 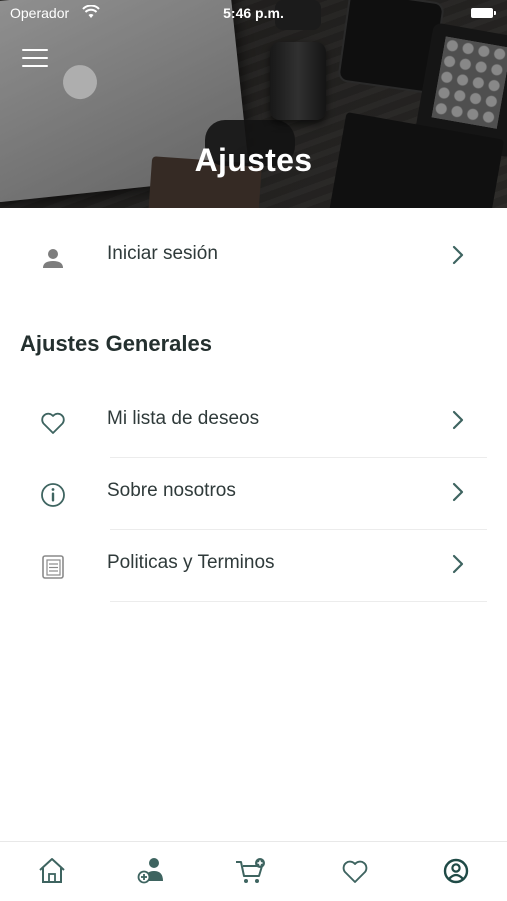 I want to click on clock: 5:46 p.m., so click(x=253, y=13).